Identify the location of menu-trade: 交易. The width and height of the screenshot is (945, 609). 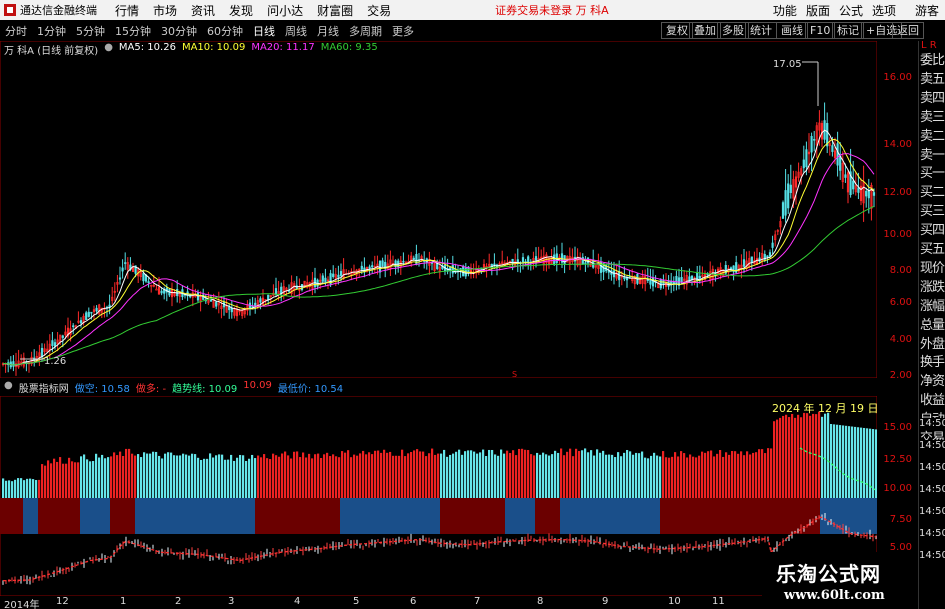
(379, 10).